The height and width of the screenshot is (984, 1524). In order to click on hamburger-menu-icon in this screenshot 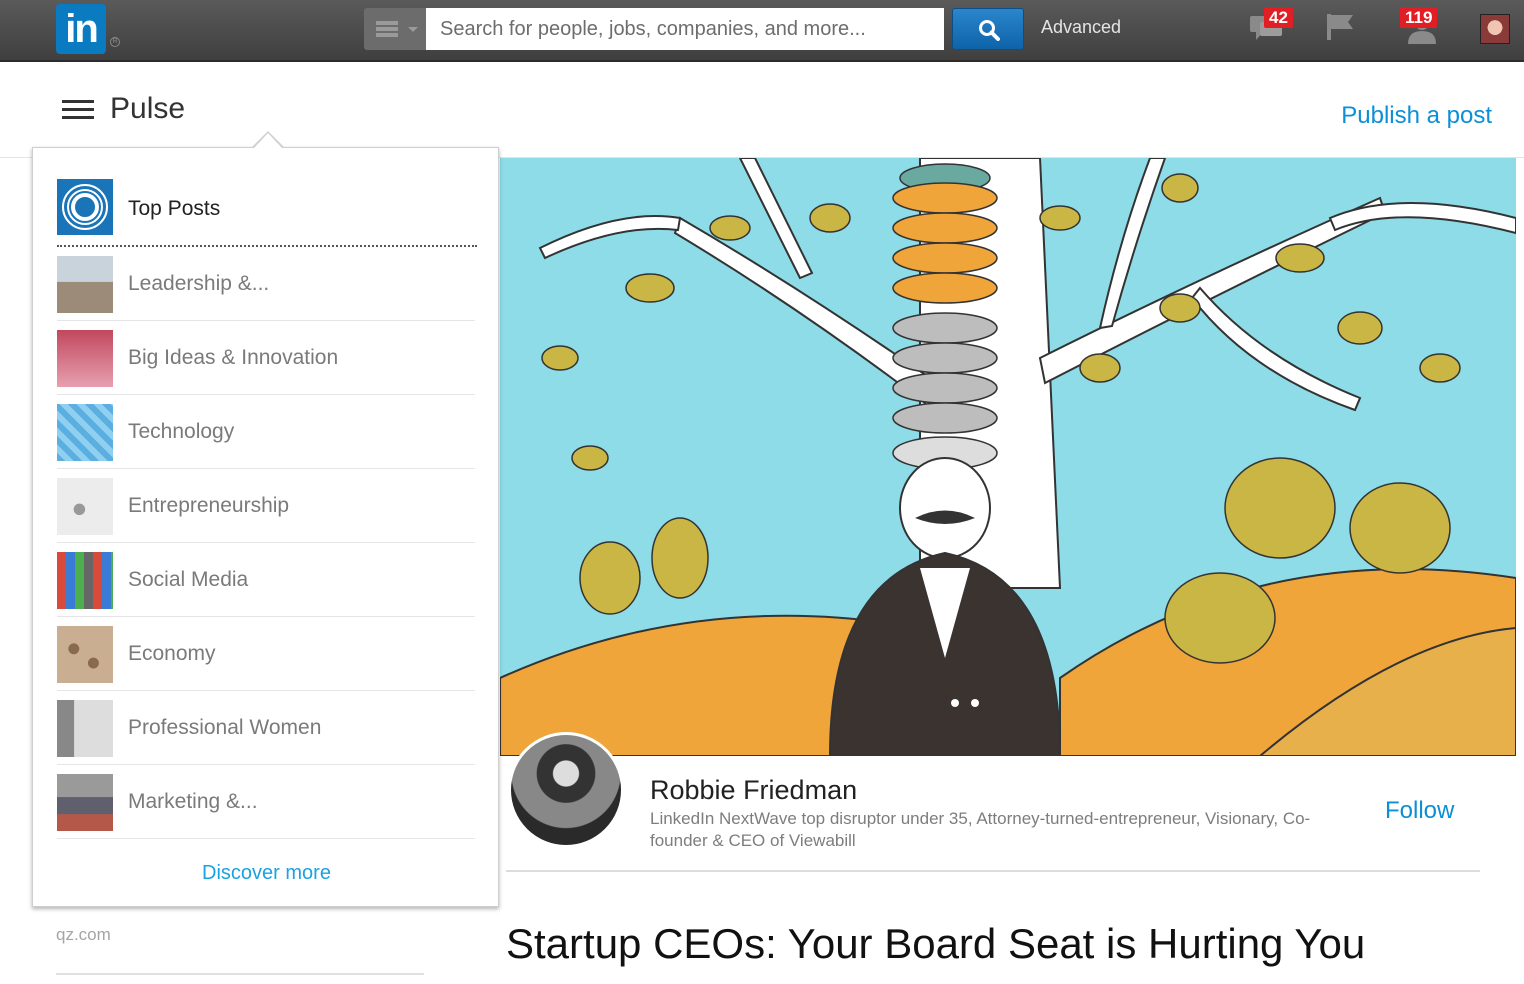, I will do `click(78, 110)`.